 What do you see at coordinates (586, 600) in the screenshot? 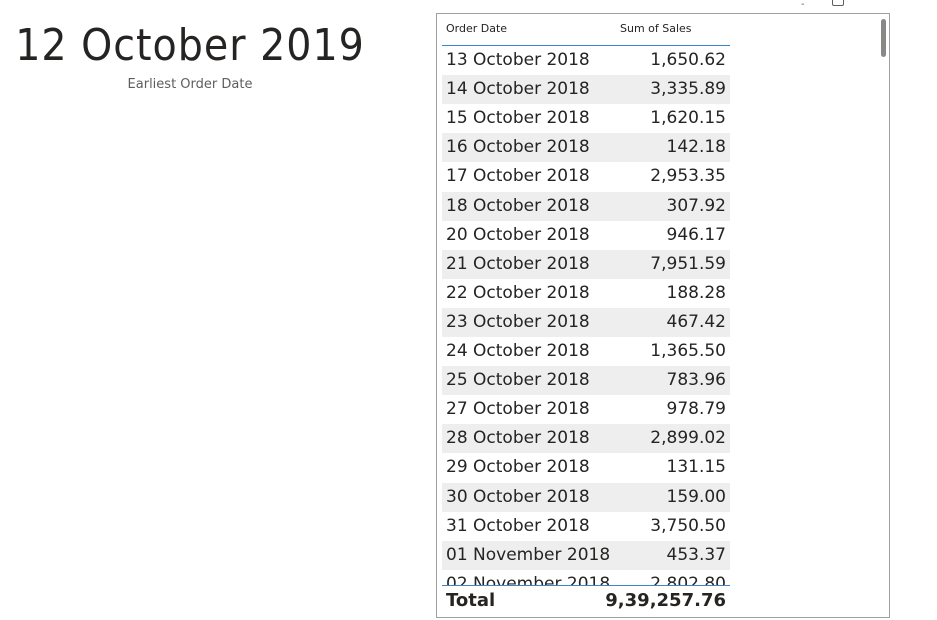
I see `total-row: Total 9,39,257.76` at bounding box center [586, 600].